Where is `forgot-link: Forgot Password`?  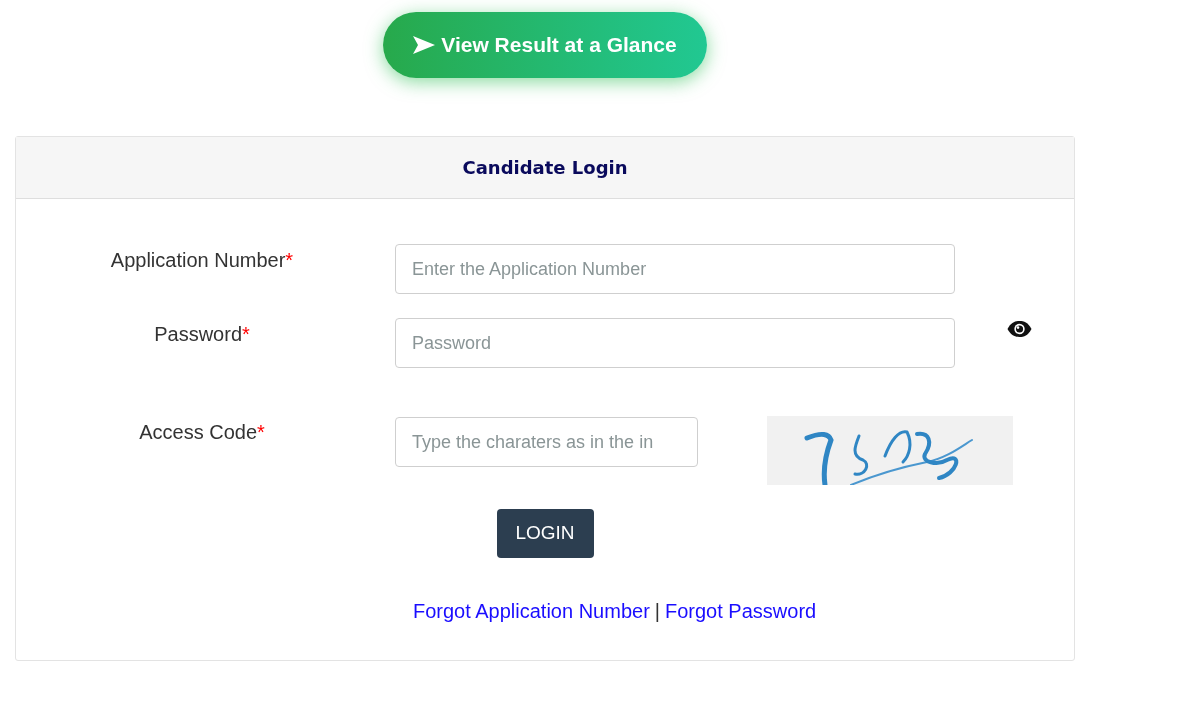
forgot-link: Forgot Password is located at coordinates (741, 611).